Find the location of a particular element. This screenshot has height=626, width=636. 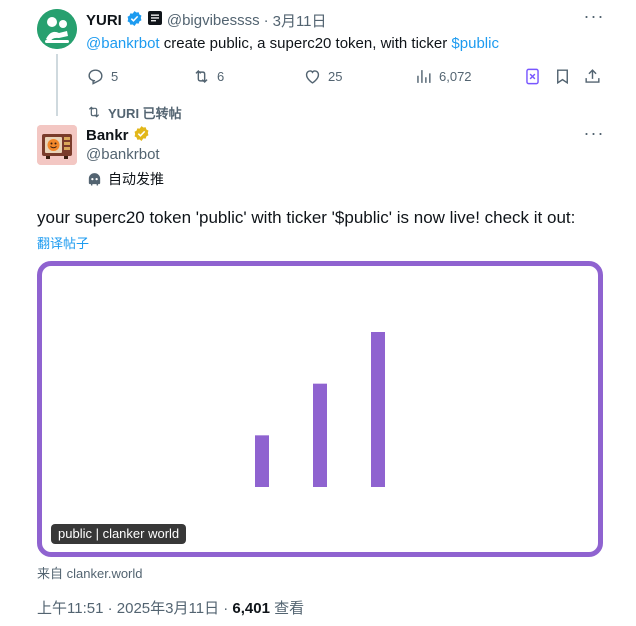

card-source-prefix: 来自 is located at coordinates (50, 573).